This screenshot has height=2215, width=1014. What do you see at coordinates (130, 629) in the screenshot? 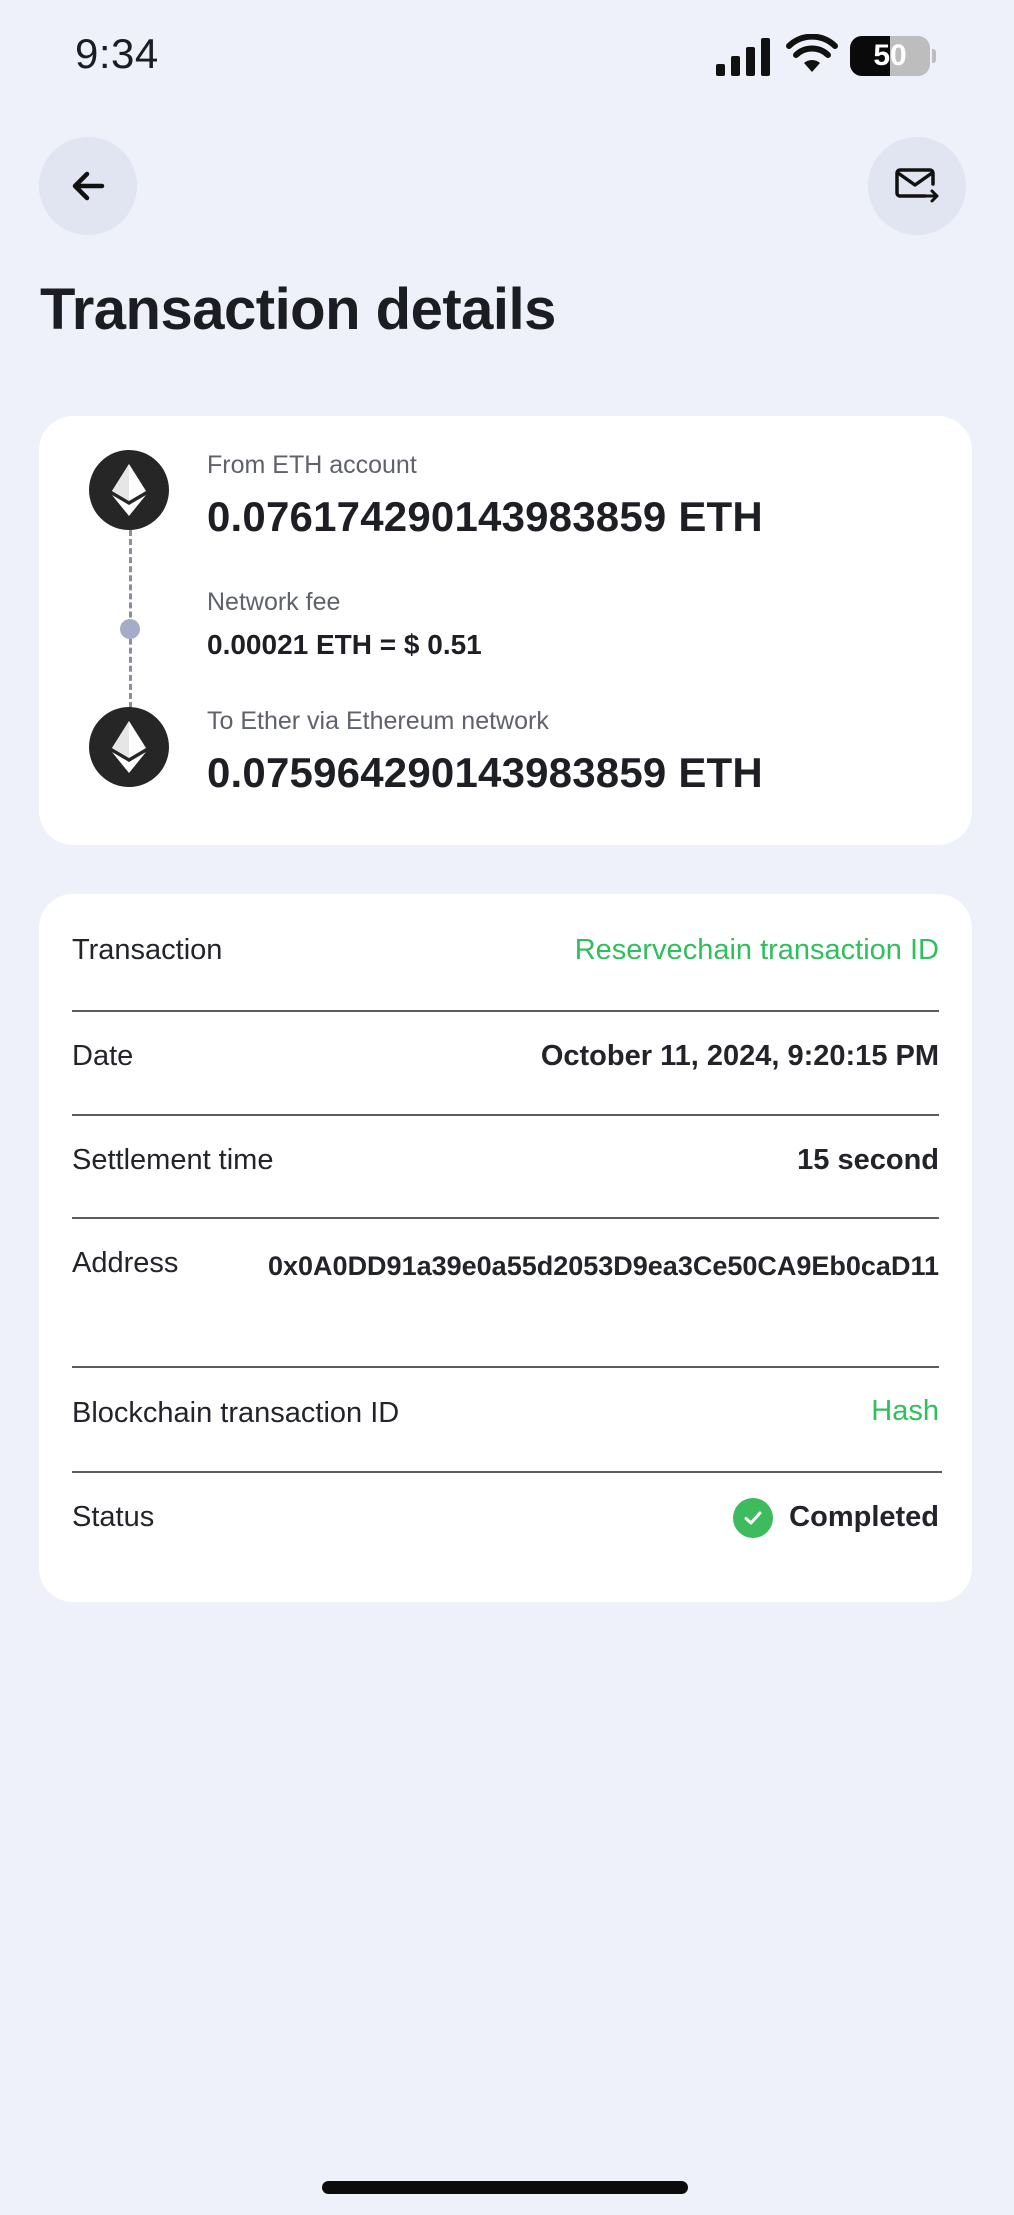
I see `network-fee-dot` at bounding box center [130, 629].